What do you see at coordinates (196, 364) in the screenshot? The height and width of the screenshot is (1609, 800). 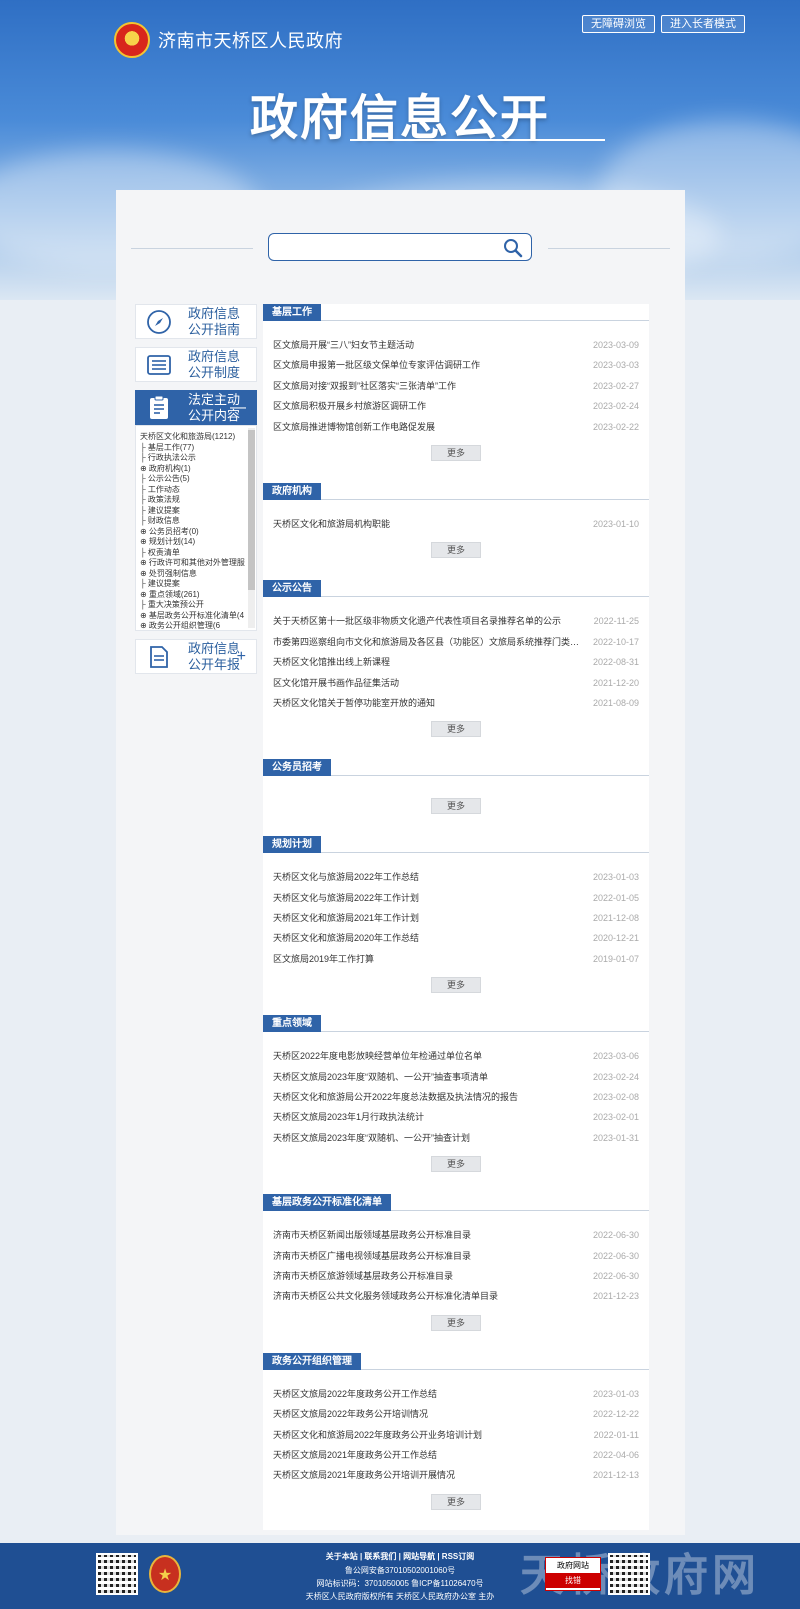 I see `sidebar-item-system: 政府信息公开制度` at bounding box center [196, 364].